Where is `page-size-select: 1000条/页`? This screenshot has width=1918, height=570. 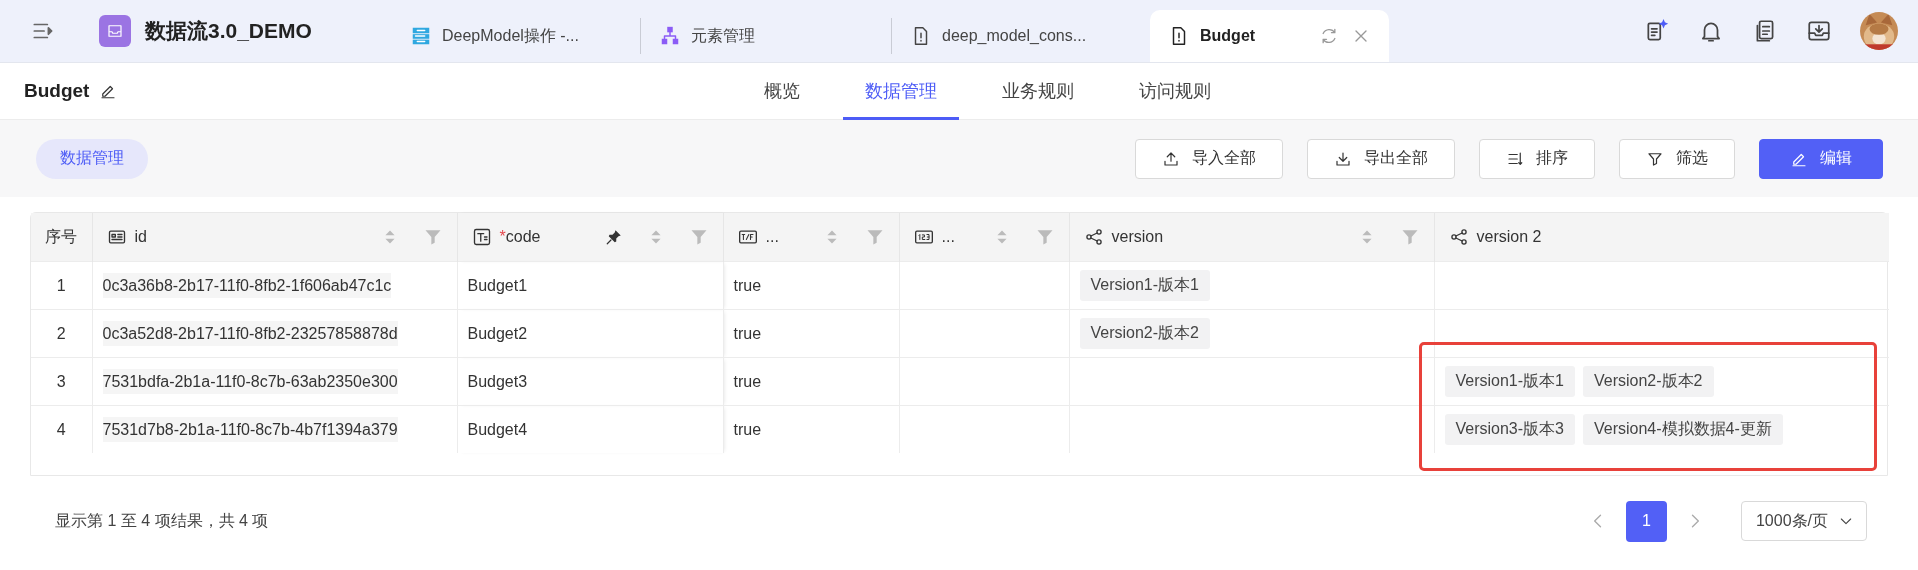 page-size-select: 1000条/页 is located at coordinates (1803, 521).